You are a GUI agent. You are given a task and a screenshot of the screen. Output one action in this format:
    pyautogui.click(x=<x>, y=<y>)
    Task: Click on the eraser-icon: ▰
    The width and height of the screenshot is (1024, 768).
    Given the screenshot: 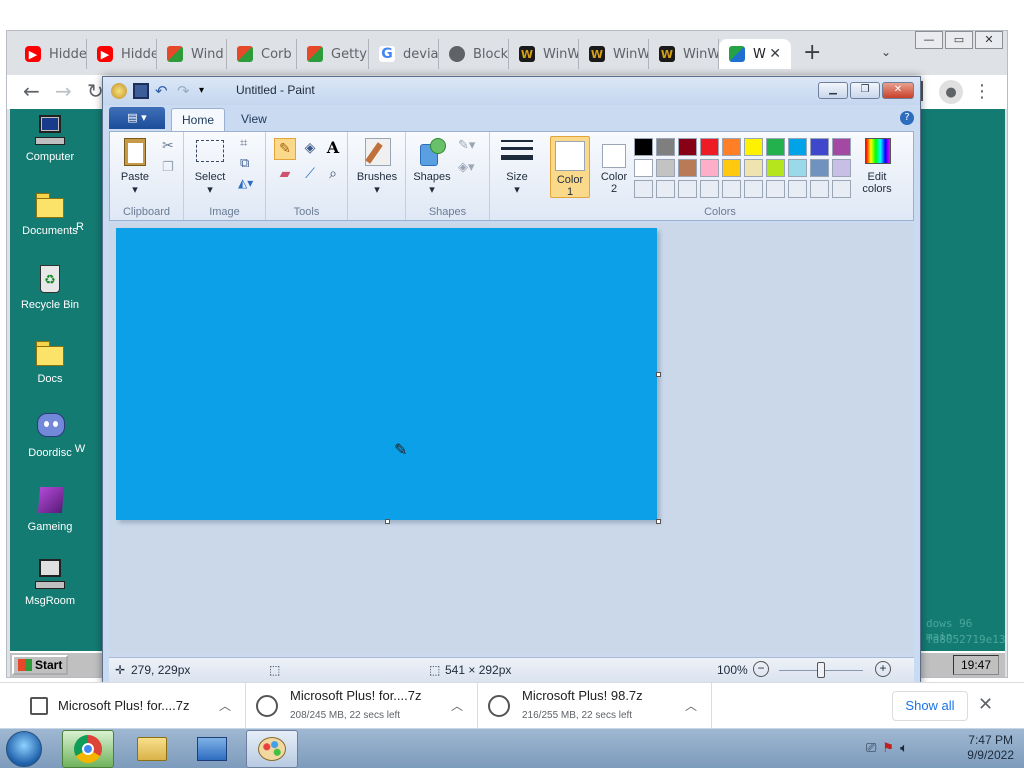 What is the action you would take?
    pyautogui.click(x=285, y=175)
    